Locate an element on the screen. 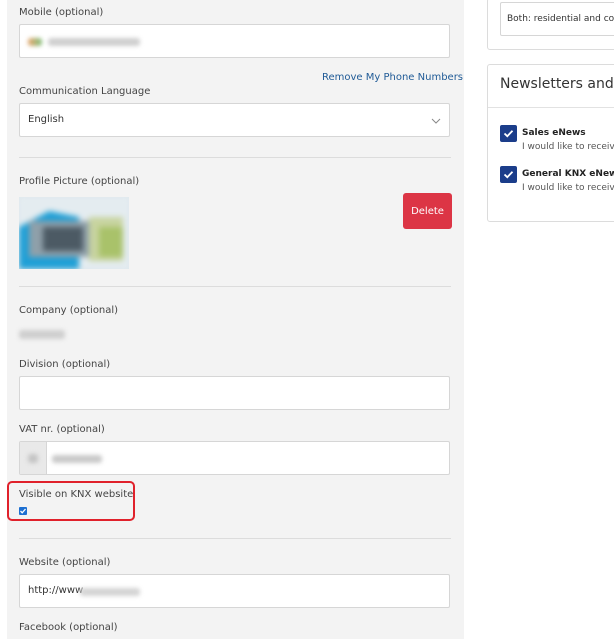  segment-select: Both: residential and co is located at coordinates (557, 19).